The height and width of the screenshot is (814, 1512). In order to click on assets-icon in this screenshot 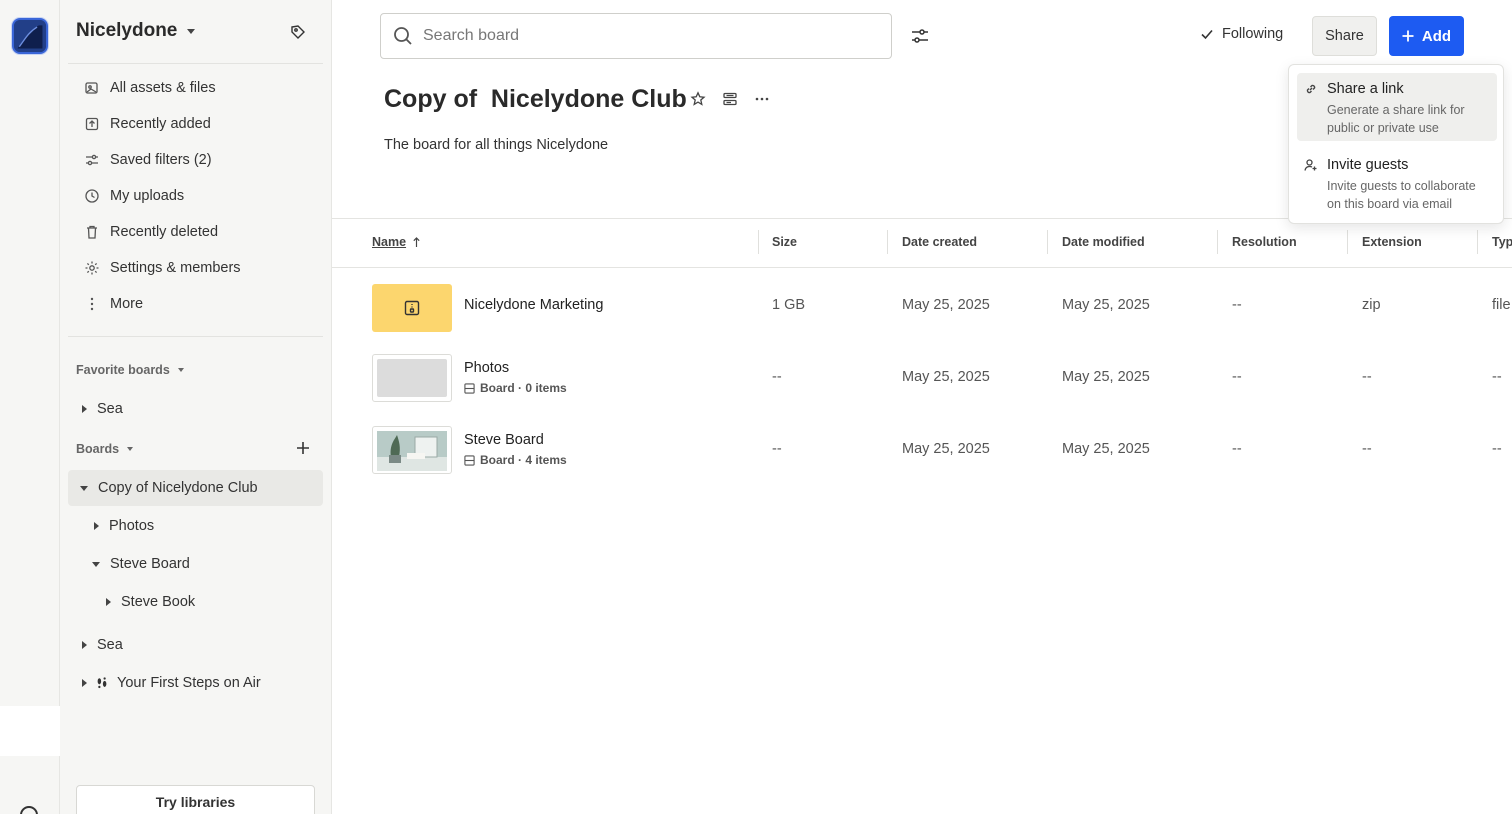, I will do `click(91, 88)`.